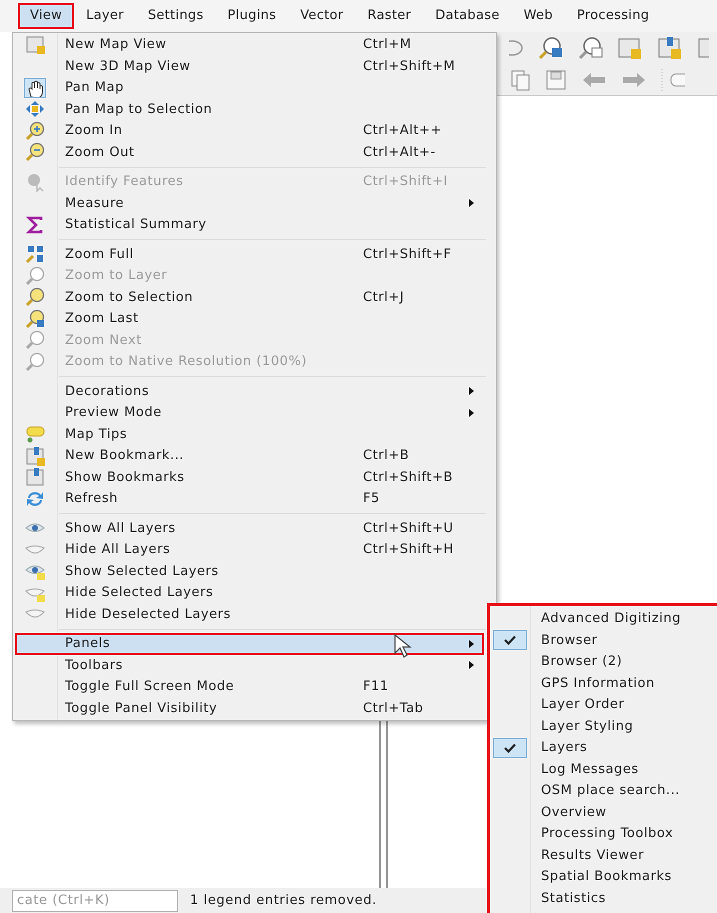 The image size is (717, 913). I want to click on menu-item: Spatial Bookmarks, so click(603, 877).